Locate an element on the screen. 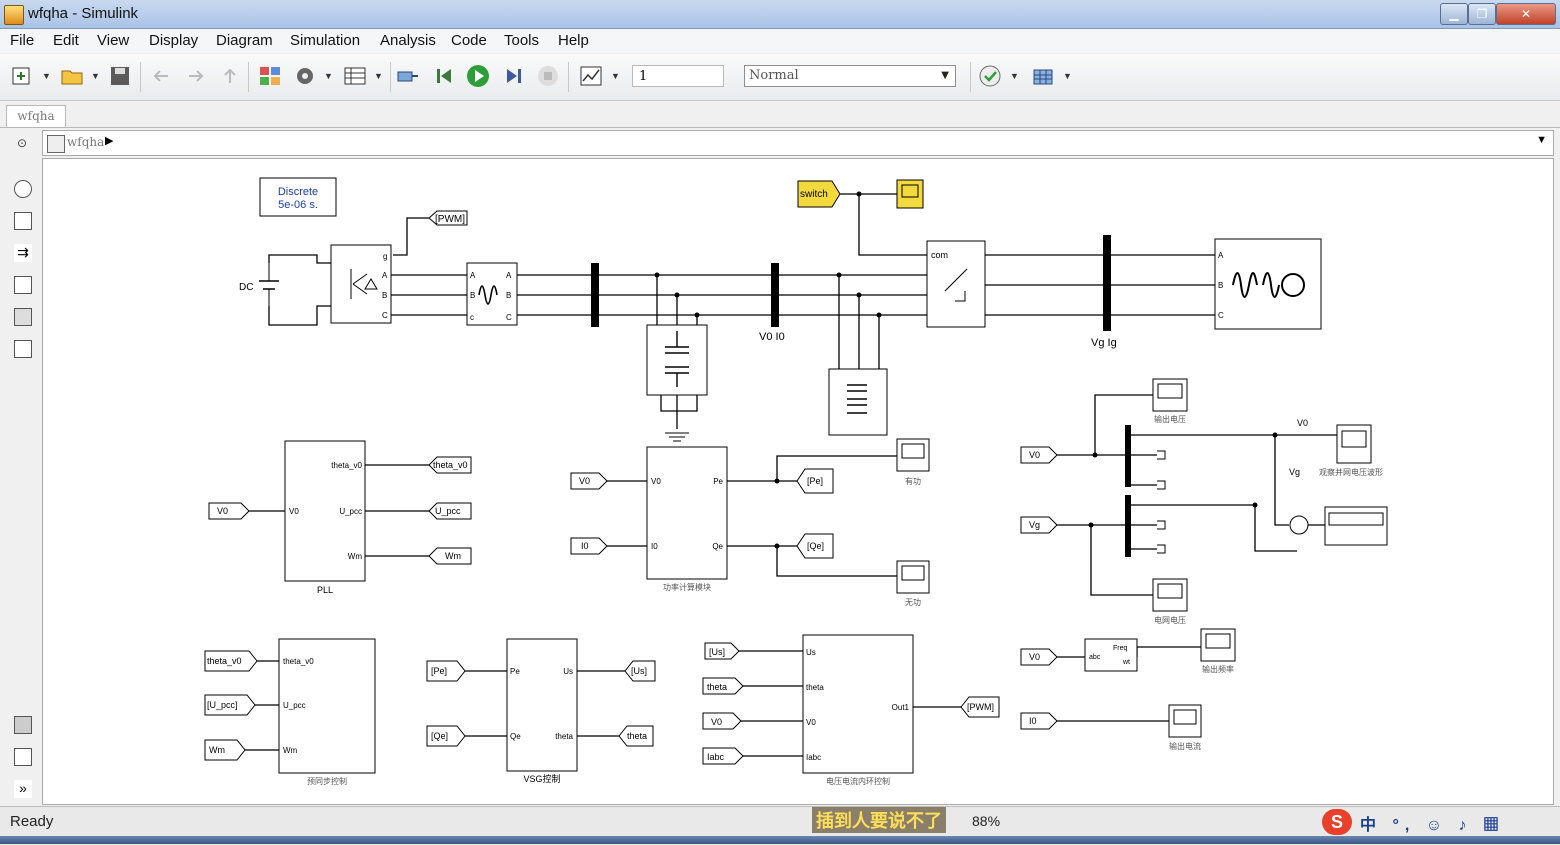 The height and width of the screenshot is (845, 1560). loop-input-label: V0 is located at coordinates (716, 722).